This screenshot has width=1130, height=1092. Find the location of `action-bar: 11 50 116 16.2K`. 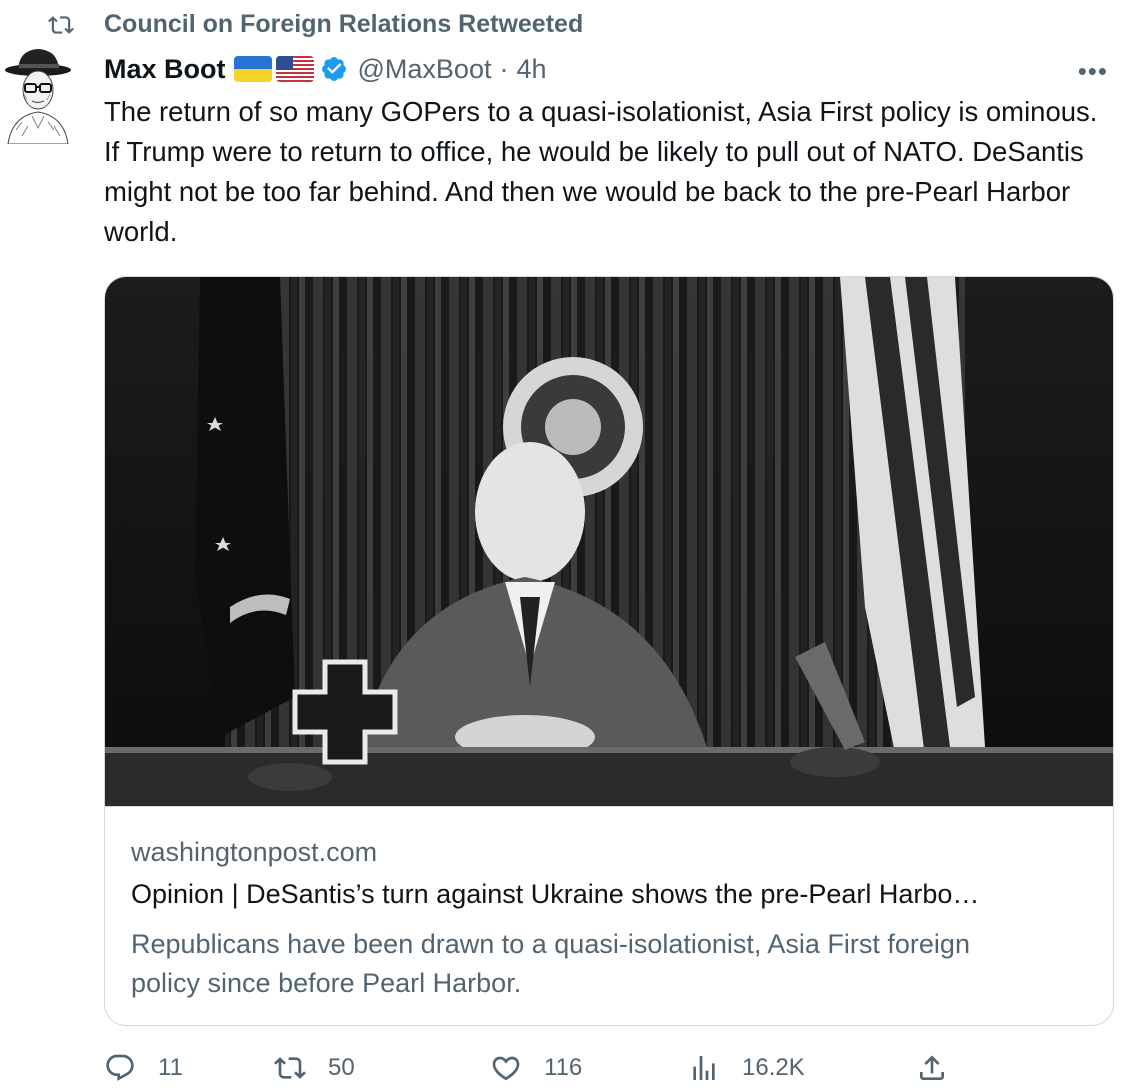

action-bar: 11 50 116 16.2K is located at coordinates (534, 1068).